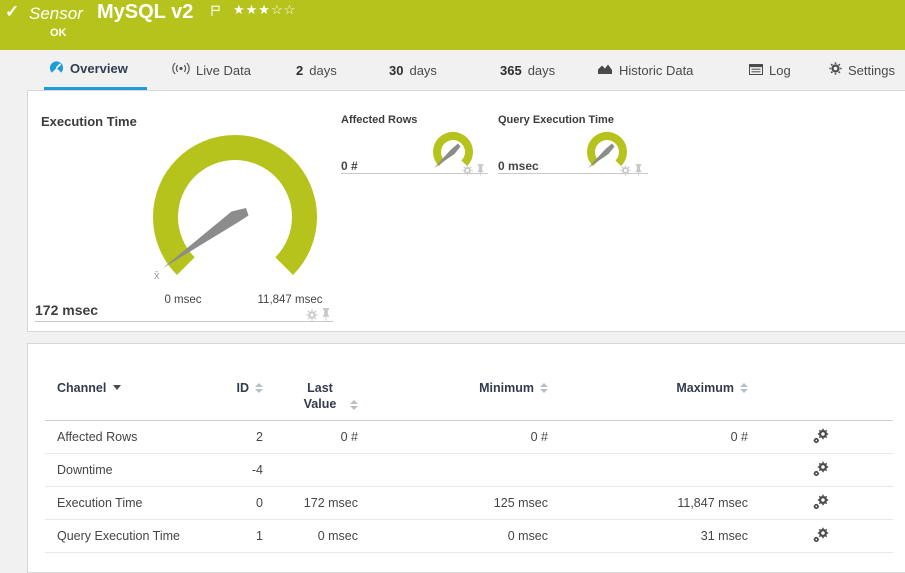  I want to click on tab-overview: Overview, so click(95, 70).